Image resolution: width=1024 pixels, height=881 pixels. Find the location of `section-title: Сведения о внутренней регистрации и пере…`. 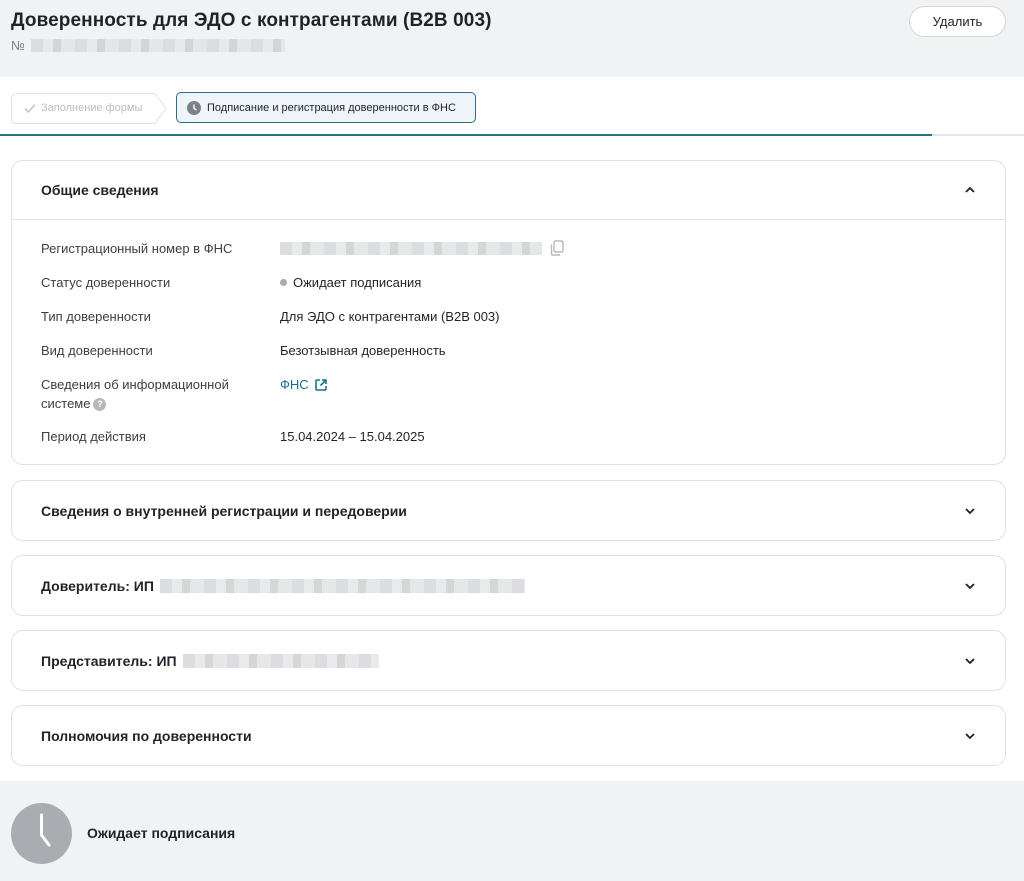

section-title: Сведения о внутренней регистрации и пере… is located at coordinates (224, 510).